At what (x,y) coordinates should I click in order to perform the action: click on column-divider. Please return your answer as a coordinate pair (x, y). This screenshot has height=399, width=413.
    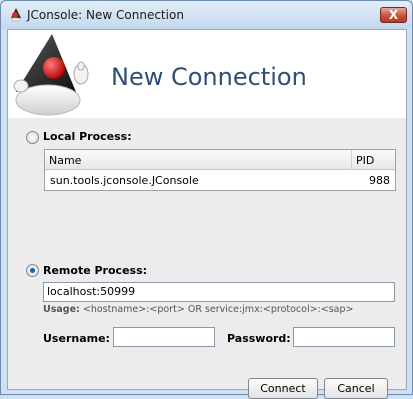
    Looking at the image, I should click on (351, 159).